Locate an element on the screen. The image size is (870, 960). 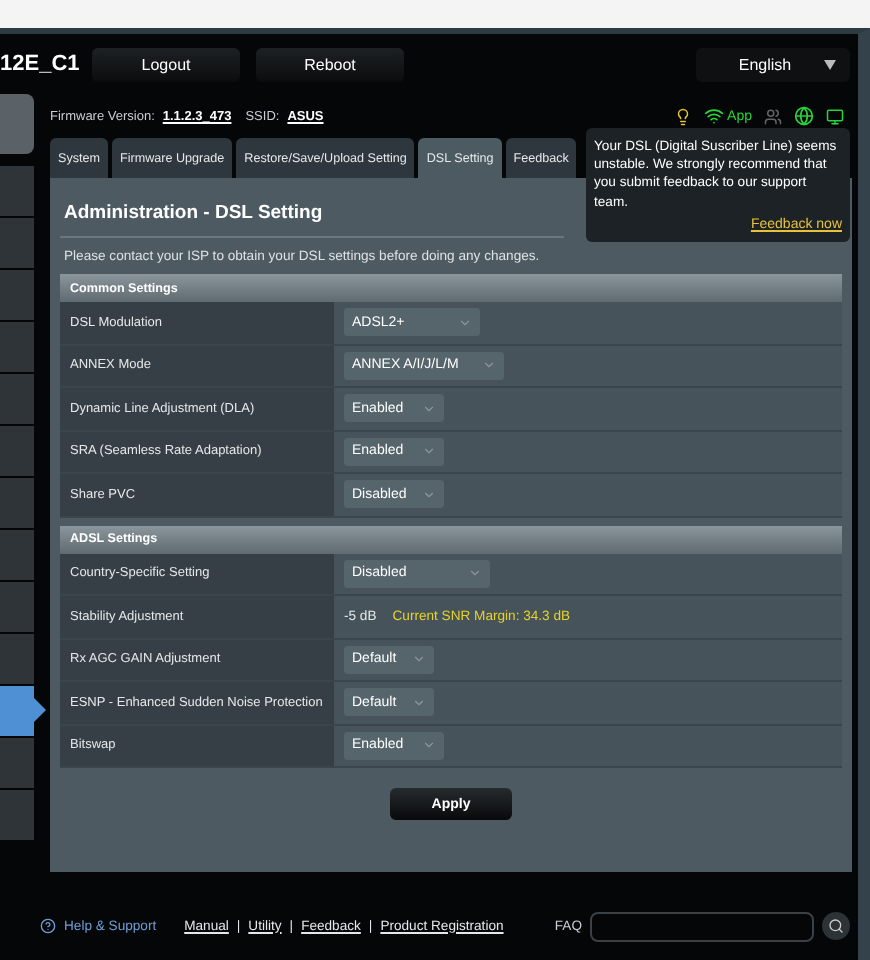
faq-search-field is located at coordinates (702, 926).